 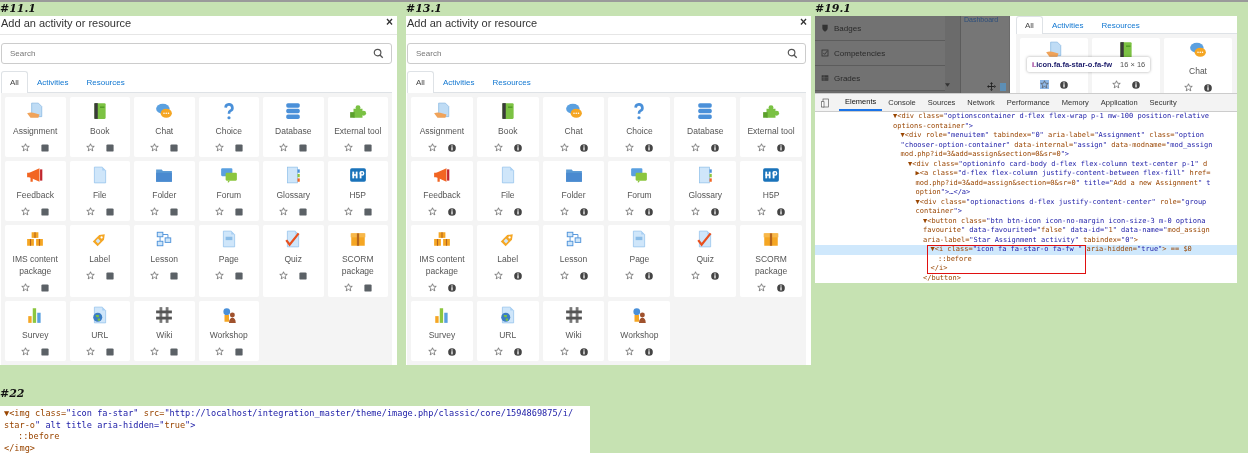 What do you see at coordinates (100, 425) in the screenshot?
I see `code-line: star-o" alt title aria-hidden="true">` at bounding box center [100, 425].